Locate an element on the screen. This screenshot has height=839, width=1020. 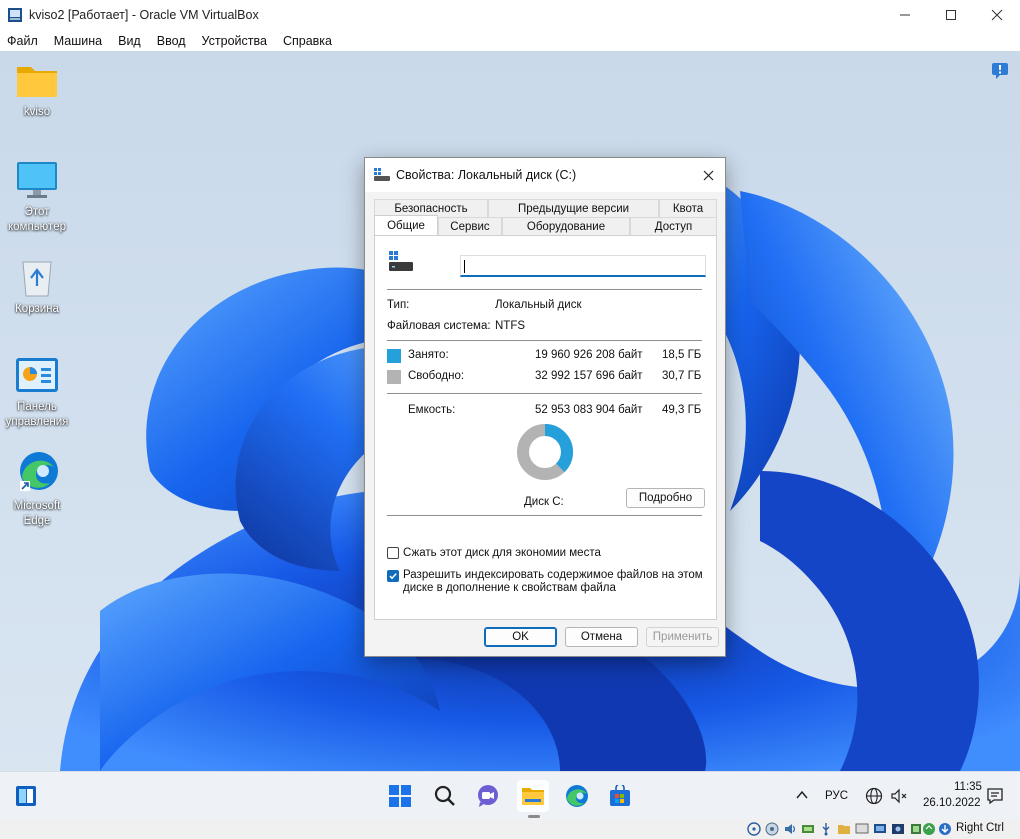
checkmark-icon is located at coordinates (393, 576).